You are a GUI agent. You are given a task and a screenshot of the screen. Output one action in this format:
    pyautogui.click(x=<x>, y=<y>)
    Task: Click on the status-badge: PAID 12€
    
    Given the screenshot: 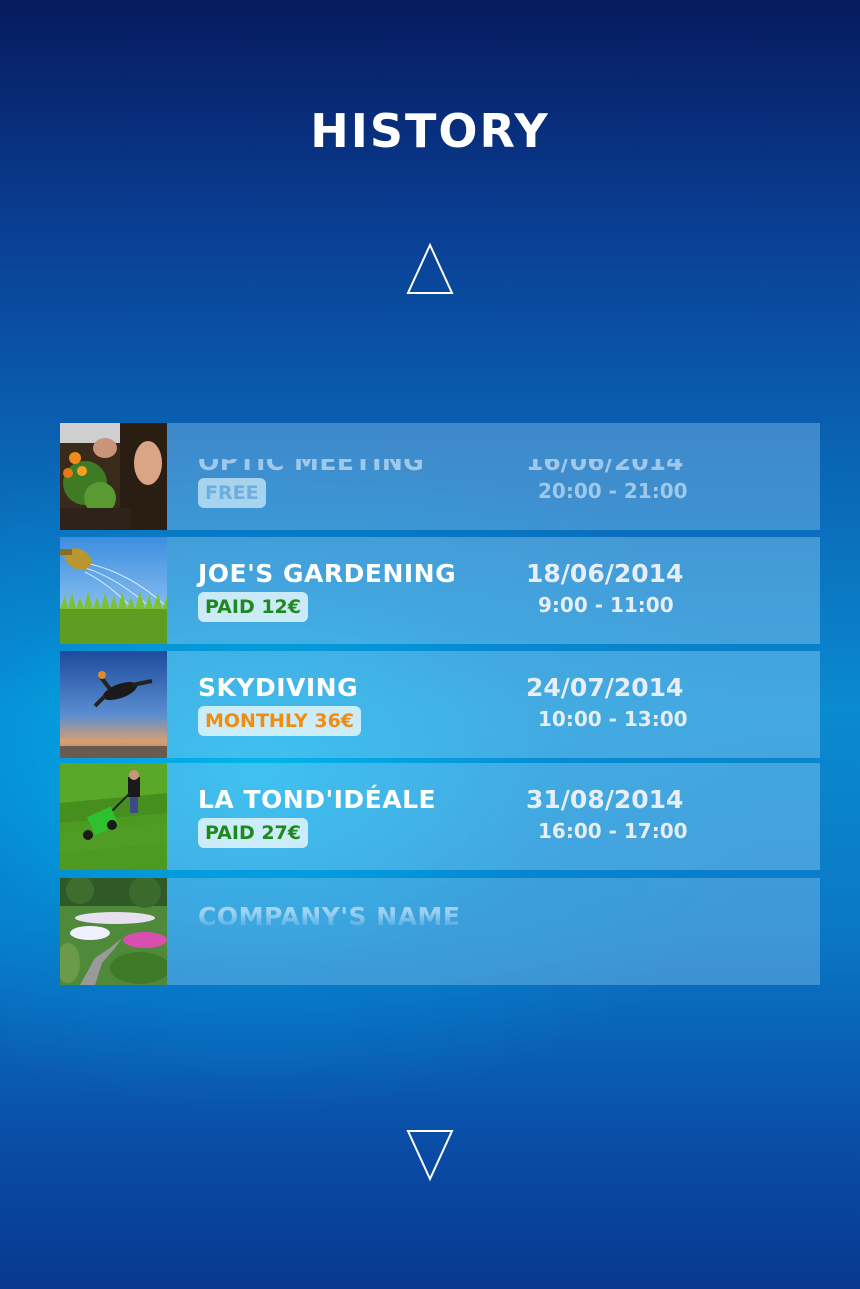 What is the action you would take?
    pyautogui.click(x=253, y=607)
    